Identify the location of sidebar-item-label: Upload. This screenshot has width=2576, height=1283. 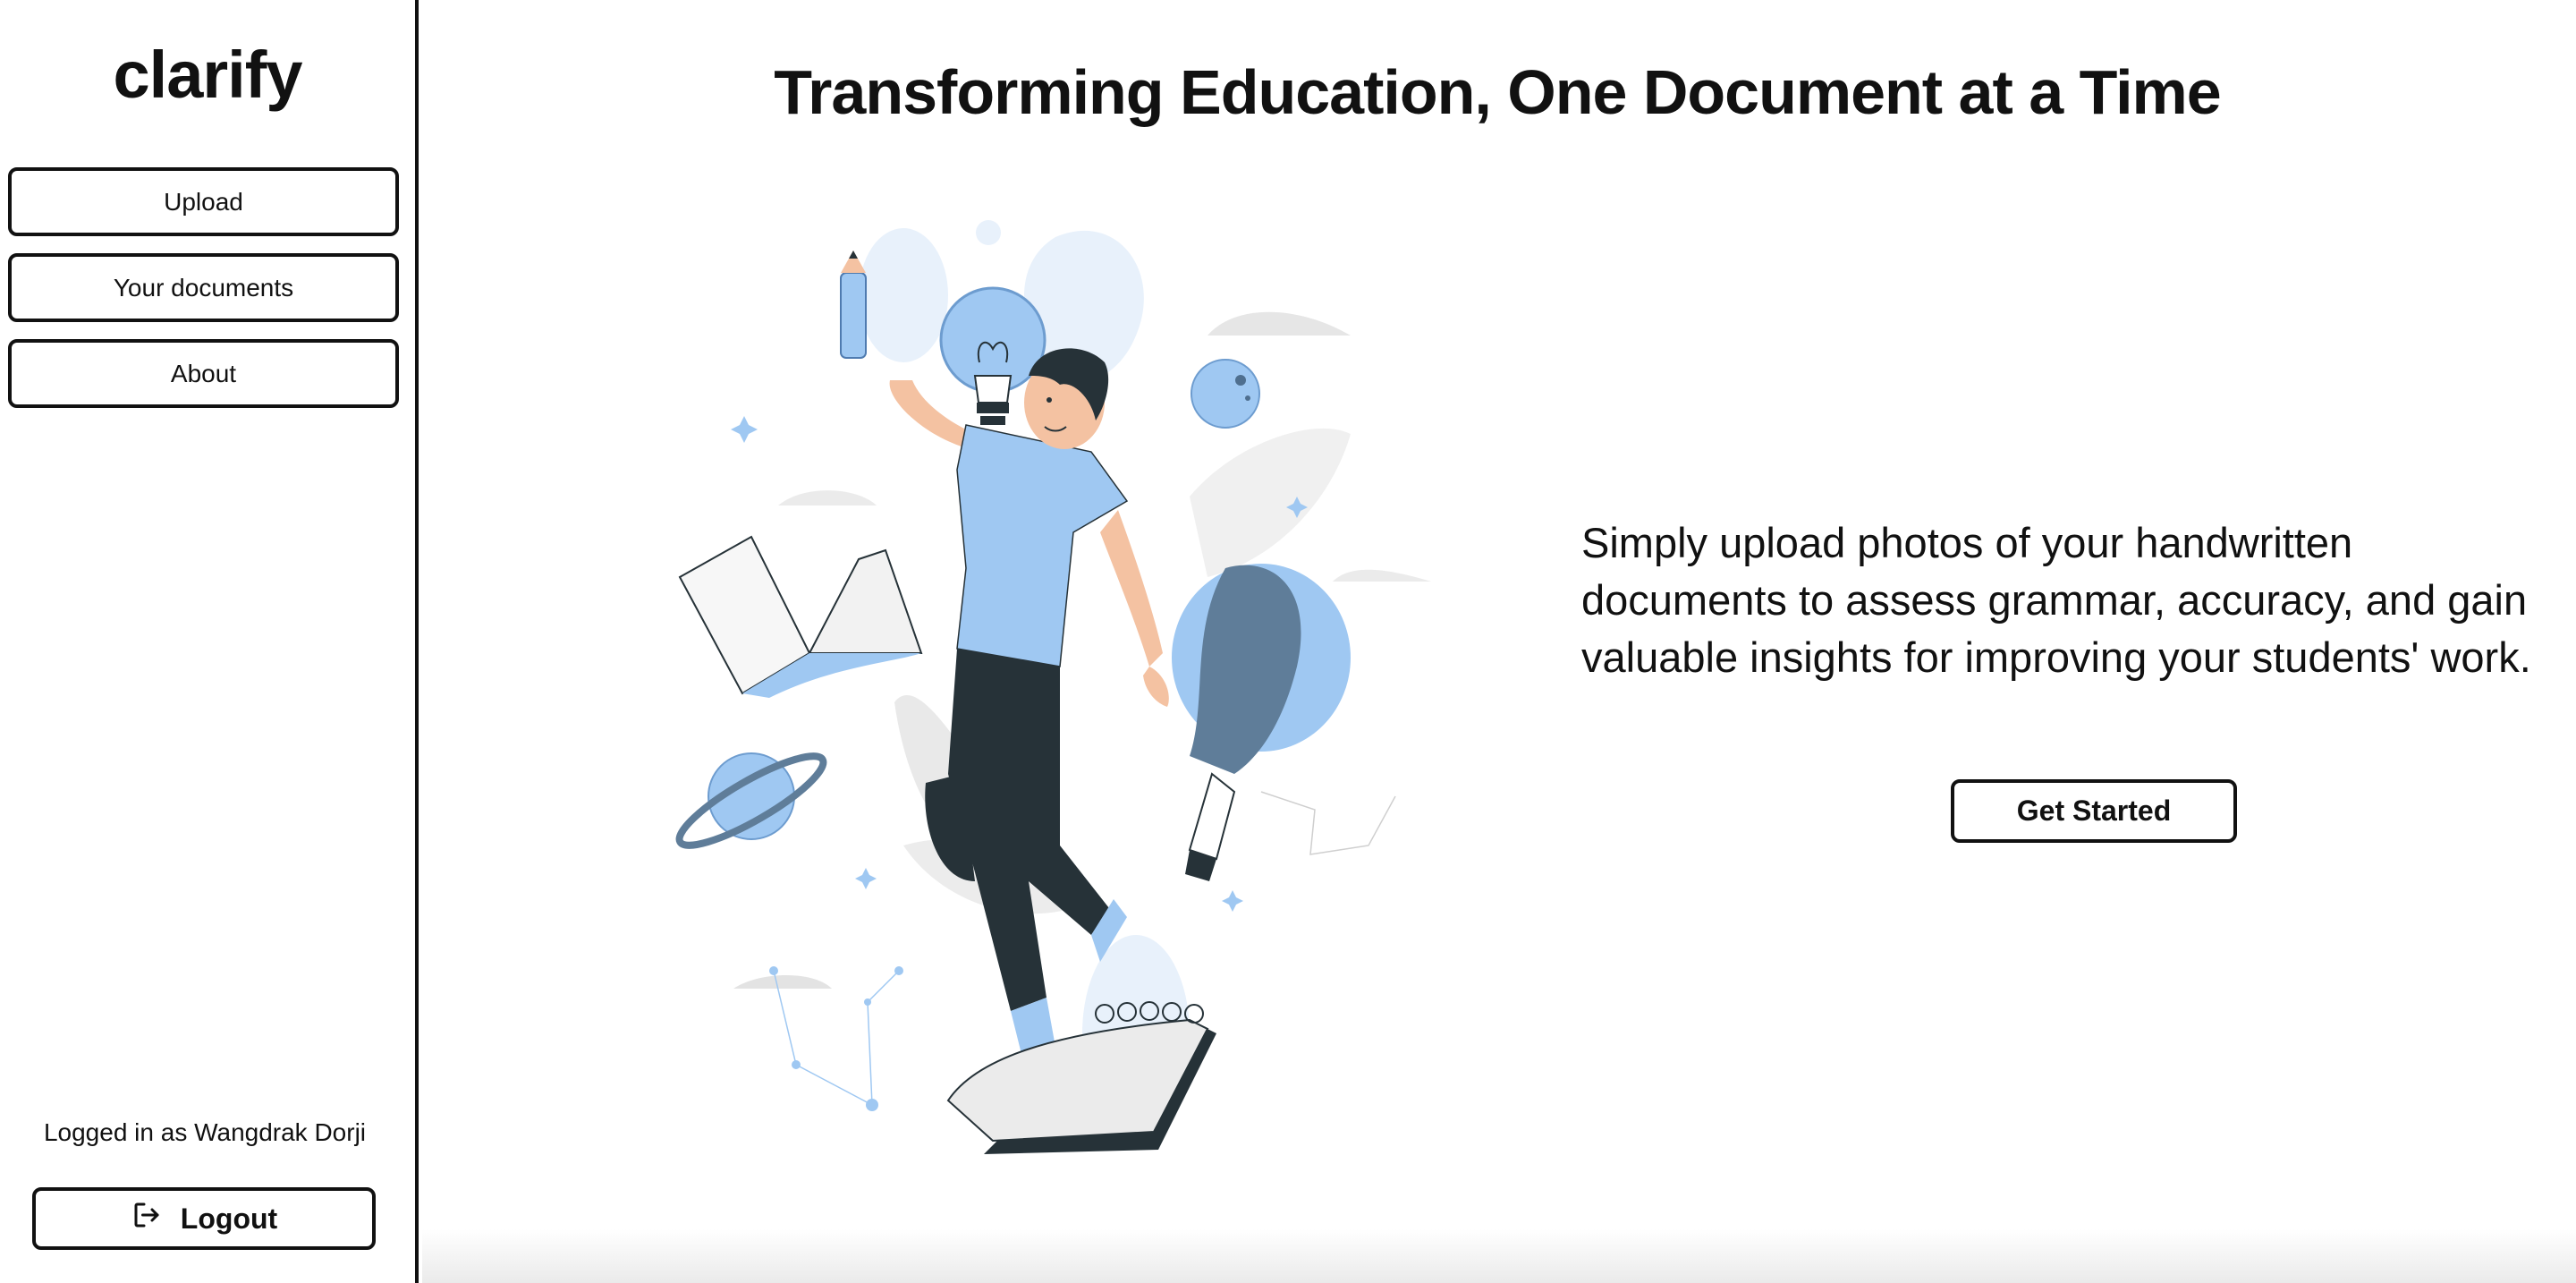
(203, 201).